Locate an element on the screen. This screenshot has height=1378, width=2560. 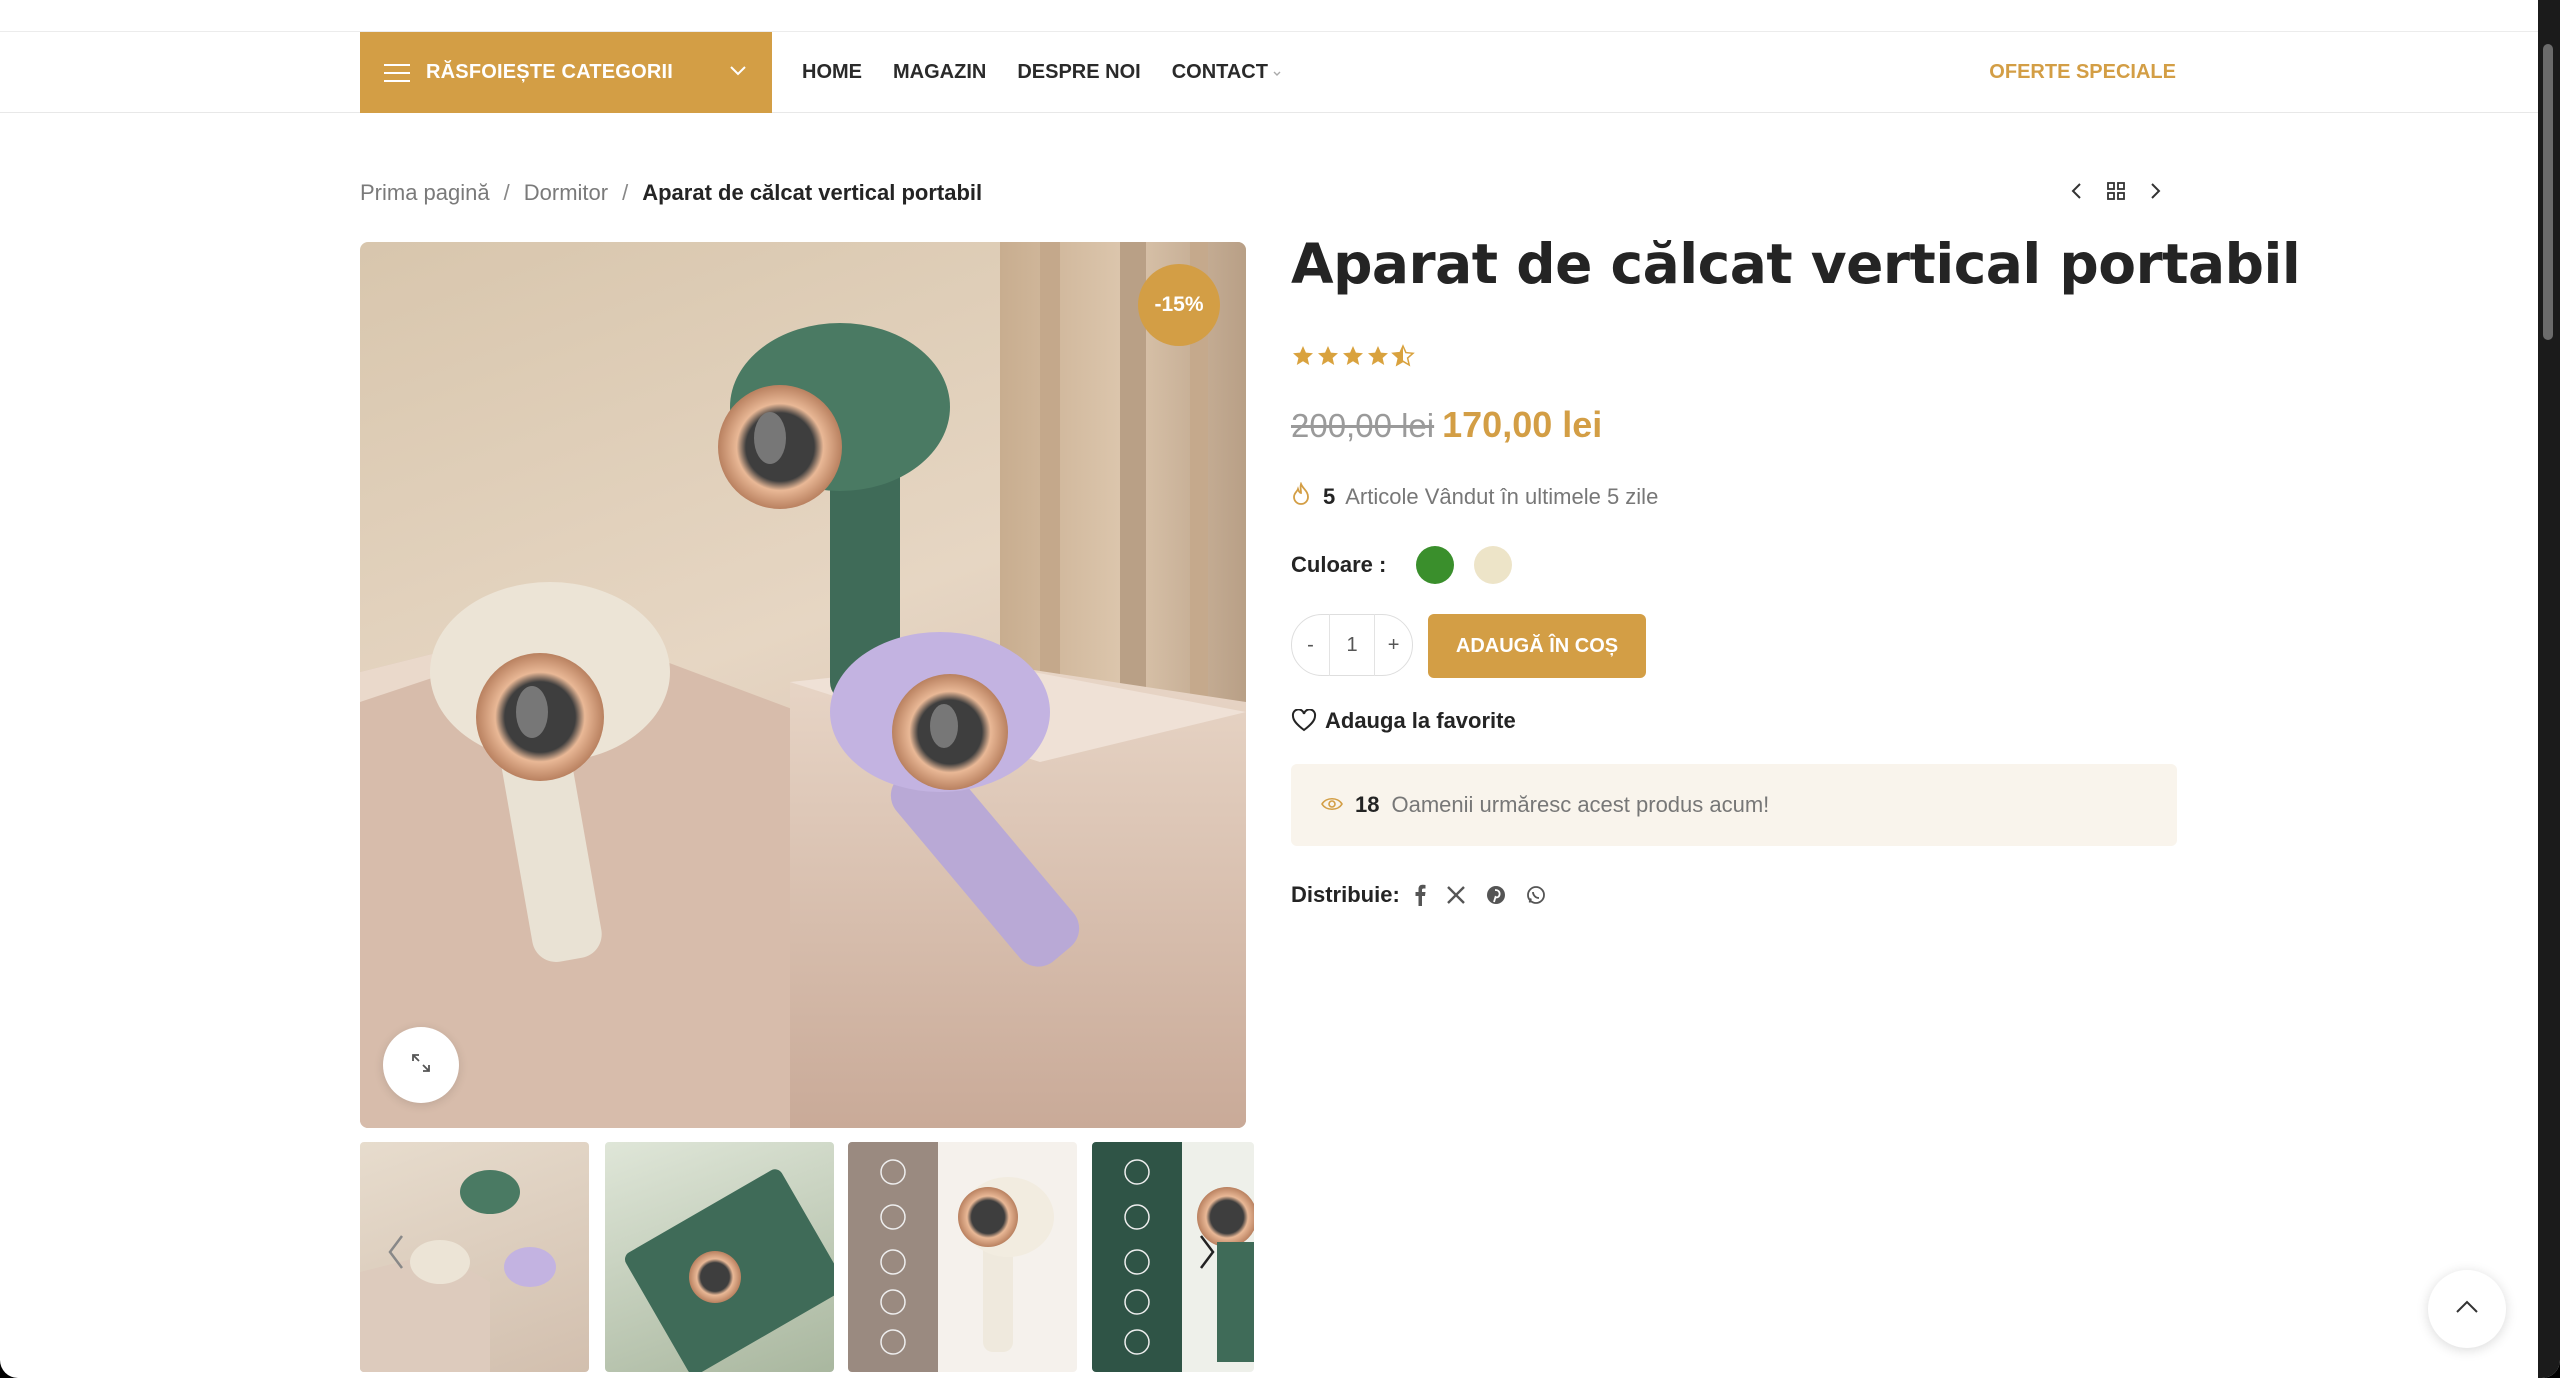
add-to-wishlist: Adauga la favorite is located at coordinates (1403, 721).